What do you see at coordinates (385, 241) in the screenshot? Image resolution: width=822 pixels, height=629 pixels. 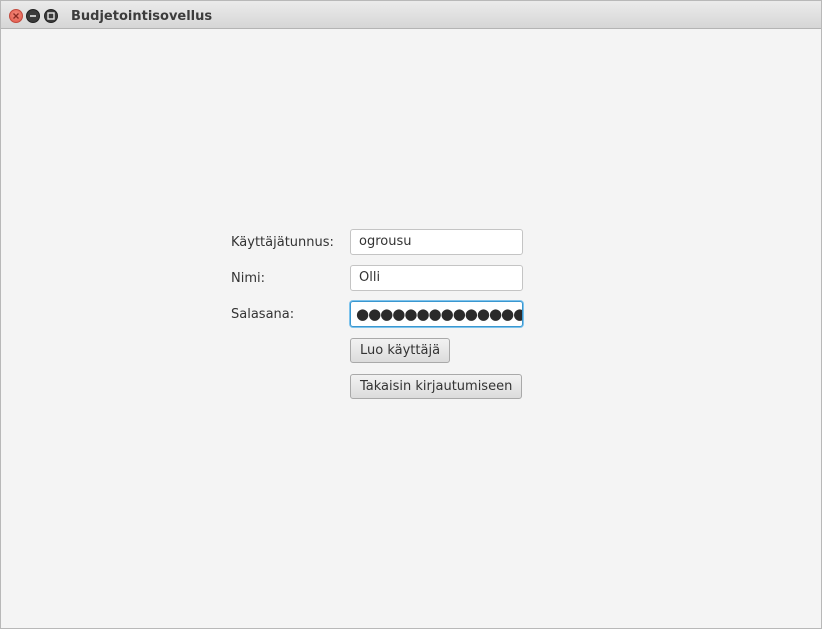 I see `username-value: ogrousu` at bounding box center [385, 241].